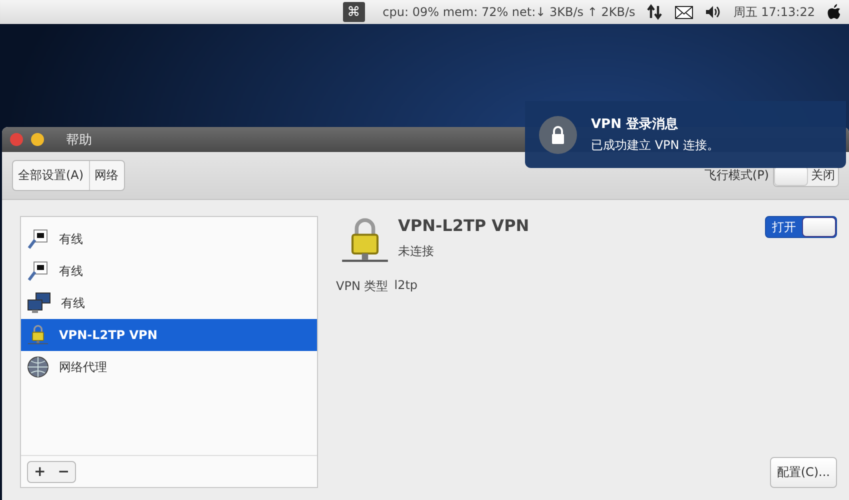 This screenshot has height=500, width=849. I want to click on connection-item: 网络代理, so click(169, 367).